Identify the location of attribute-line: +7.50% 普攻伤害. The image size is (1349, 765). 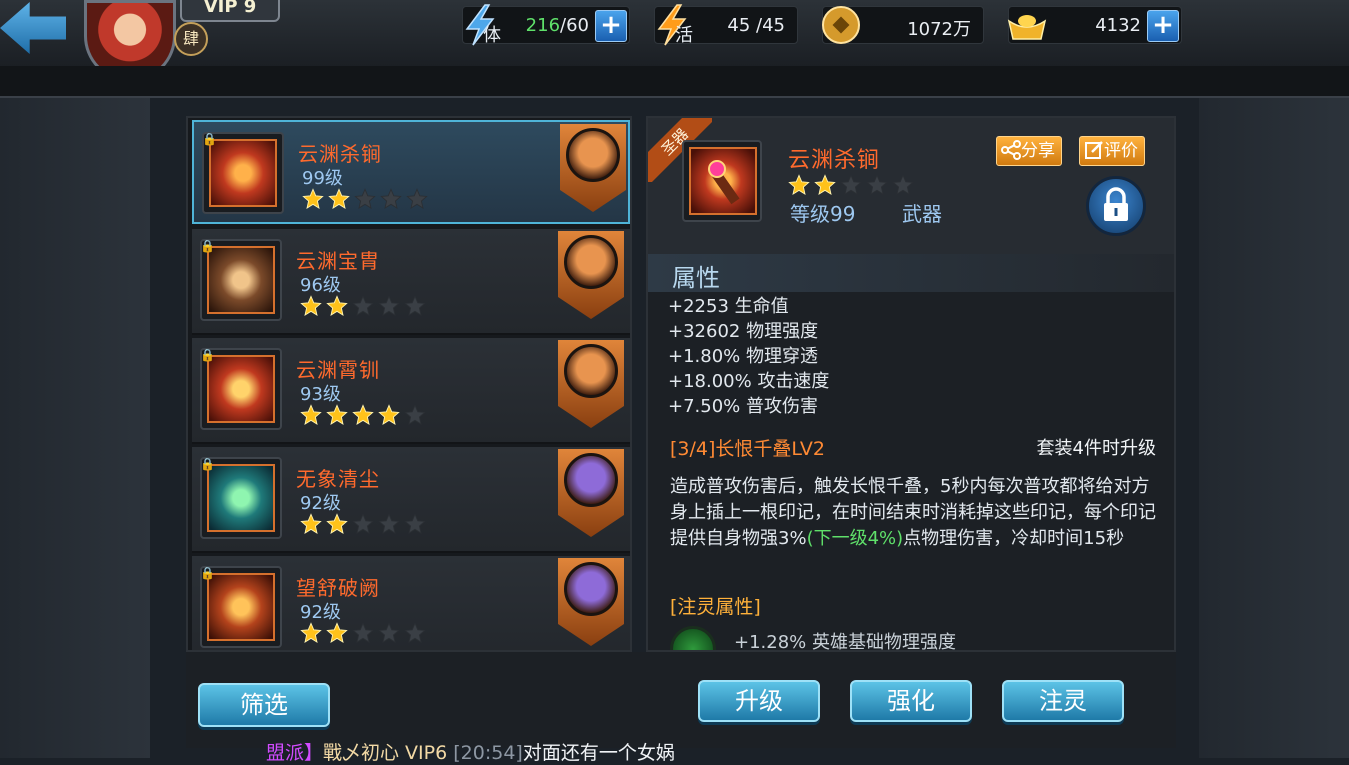
(743, 406).